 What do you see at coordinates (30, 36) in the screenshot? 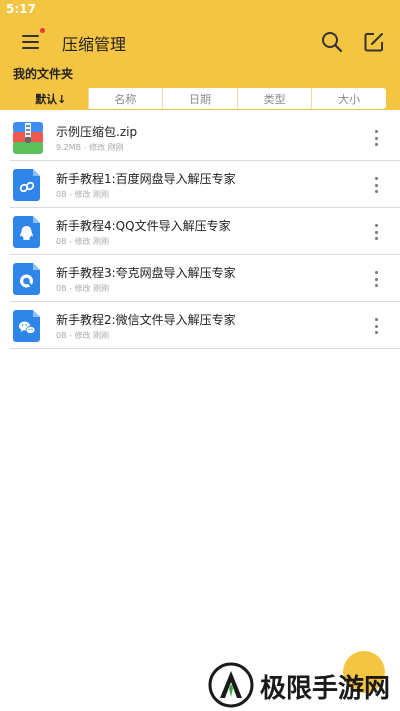
I see `menu-icon` at bounding box center [30, 36].